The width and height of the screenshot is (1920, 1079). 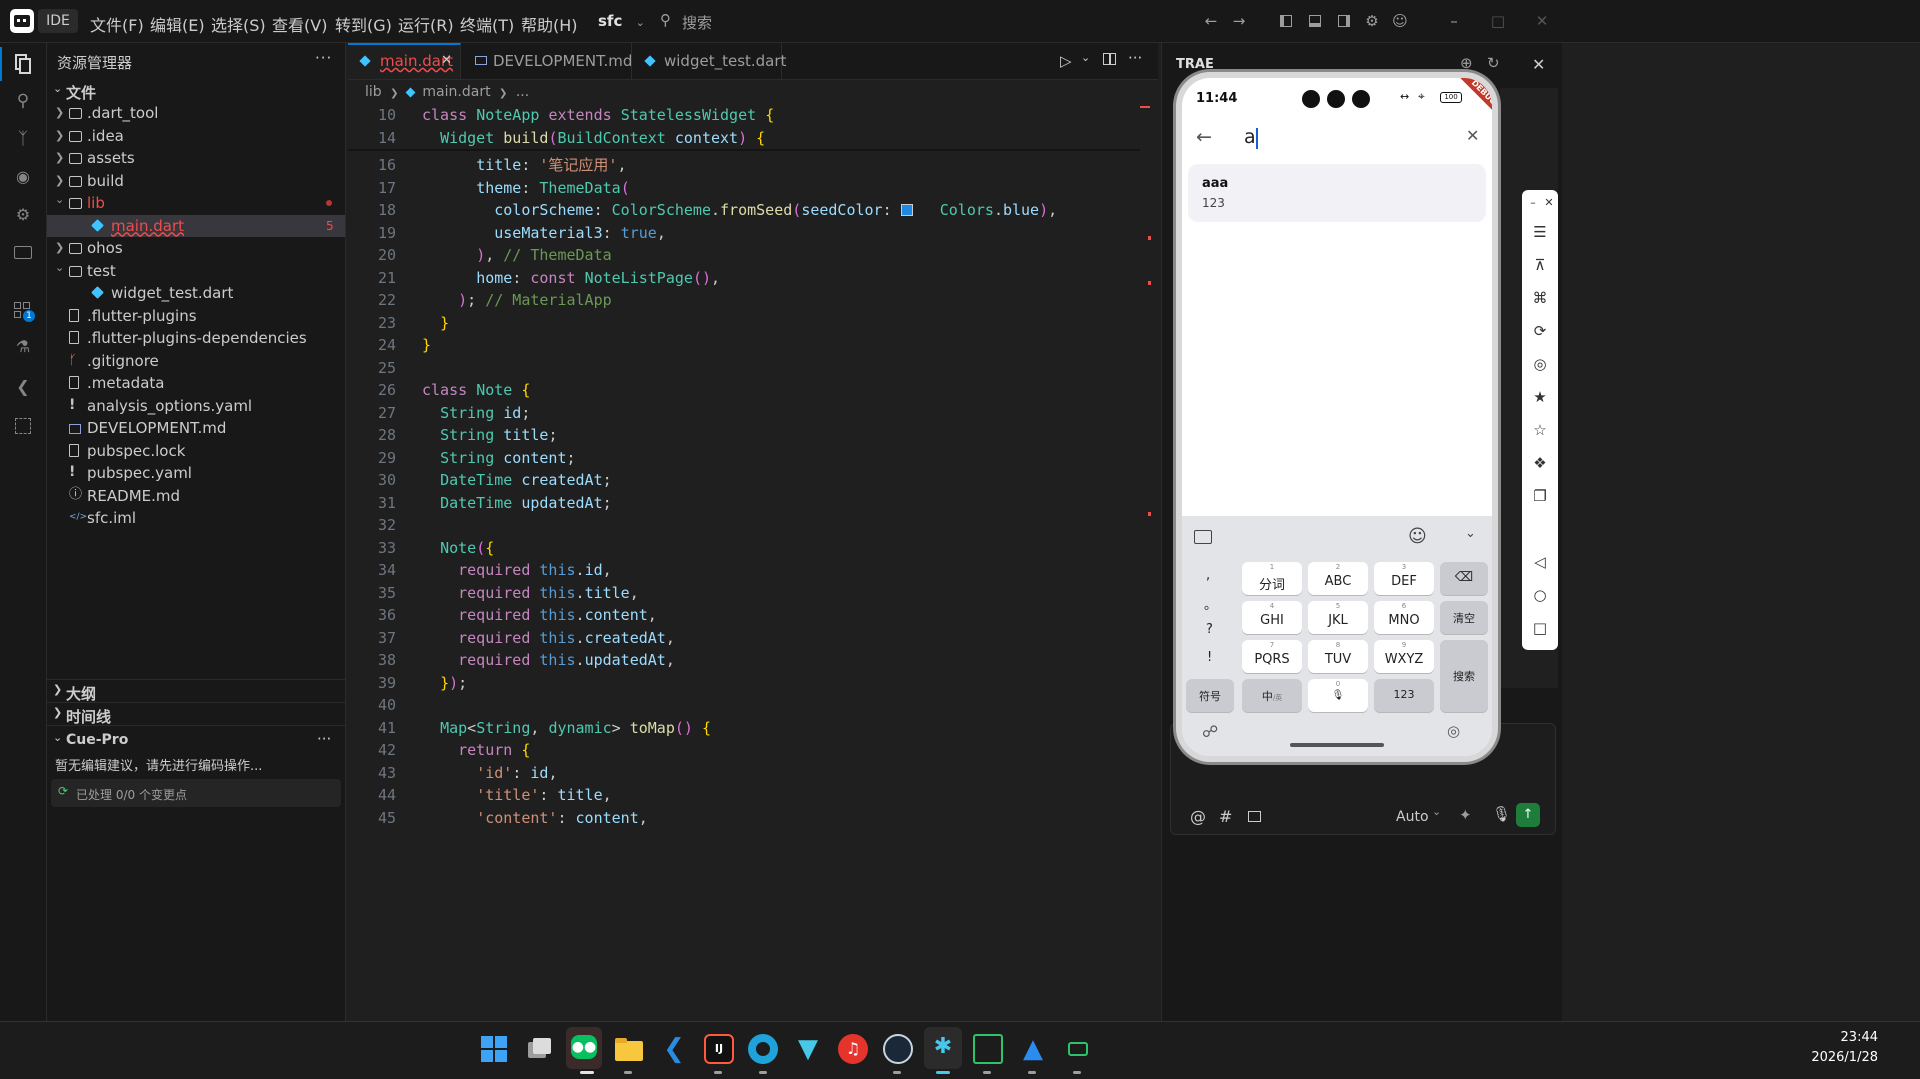 What do you see at coordinates (629, 1049) in the screenshot?
I see `file-explorer-icon` at bounding box center [629, 1049].